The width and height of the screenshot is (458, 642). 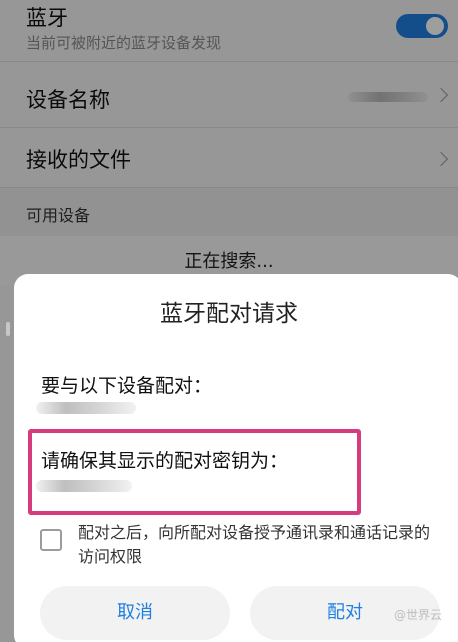 What do you see at coordinates (84, 486) in the screenshot?
I see `passkey-blurred` at bounding box center [84, 486].